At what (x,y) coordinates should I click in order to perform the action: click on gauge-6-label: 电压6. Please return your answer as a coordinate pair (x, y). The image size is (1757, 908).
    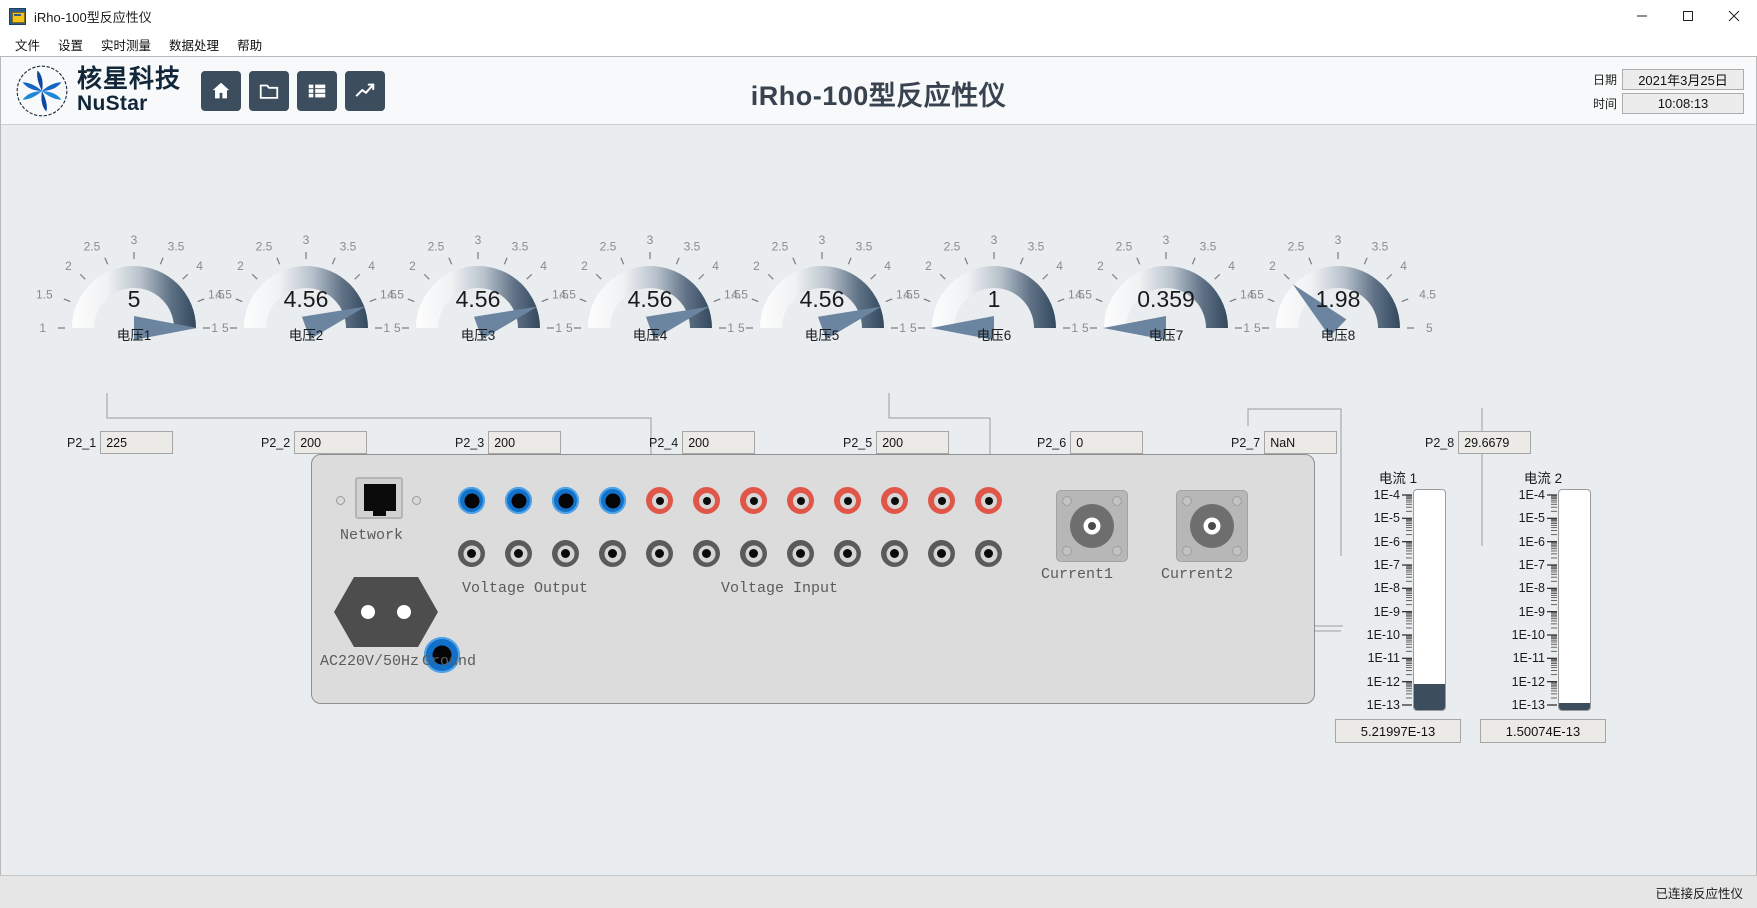
    Looking at the image, I should click on (994, 335).